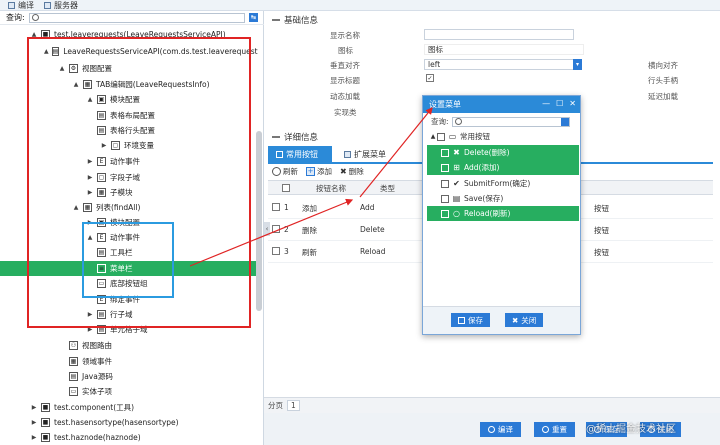  What do you see at coordinates (279, 154) in the screenshot?
I see `button-tab-icon` at bounding box center [279, 154].